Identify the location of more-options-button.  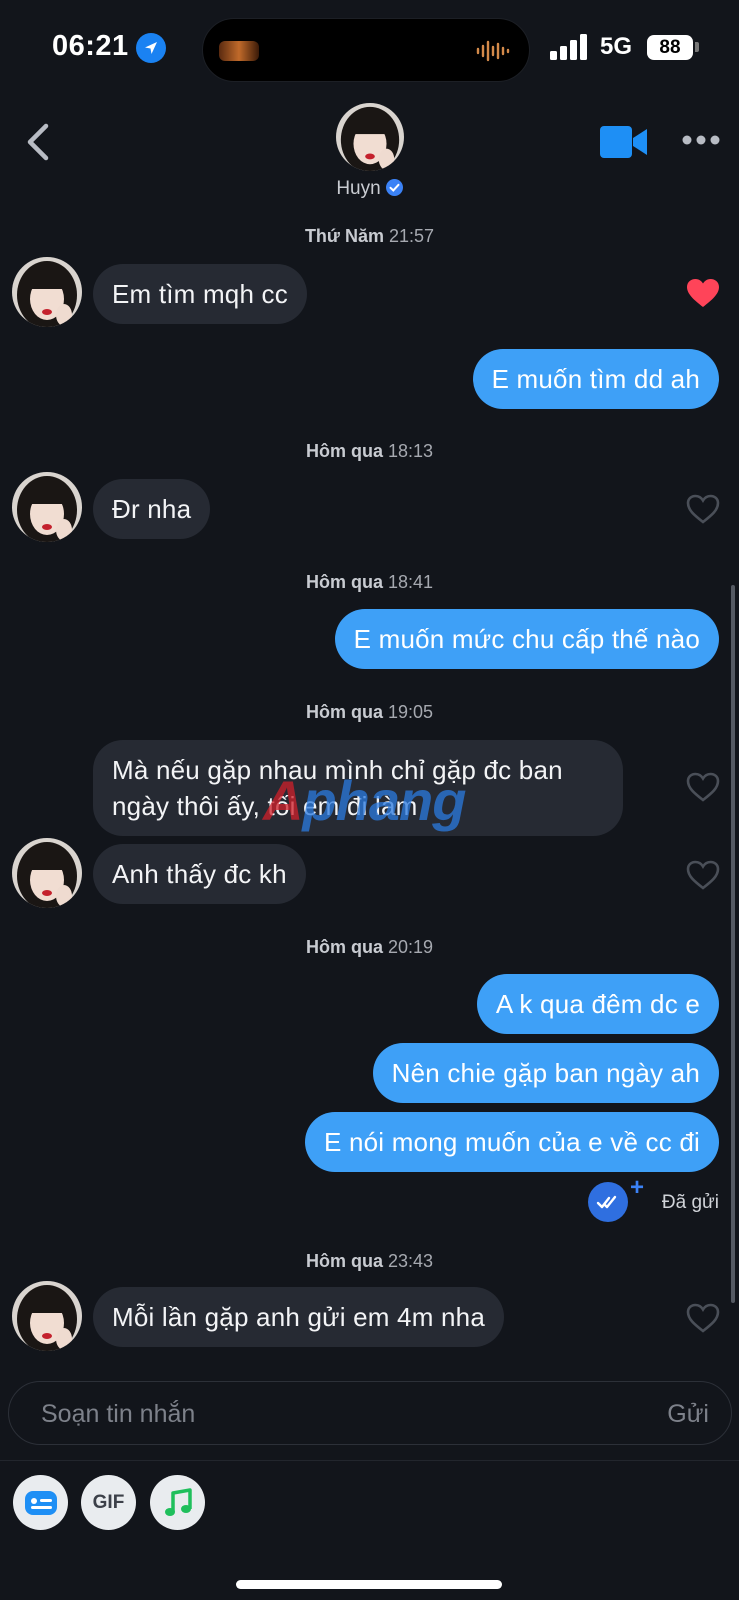
(701, 141).